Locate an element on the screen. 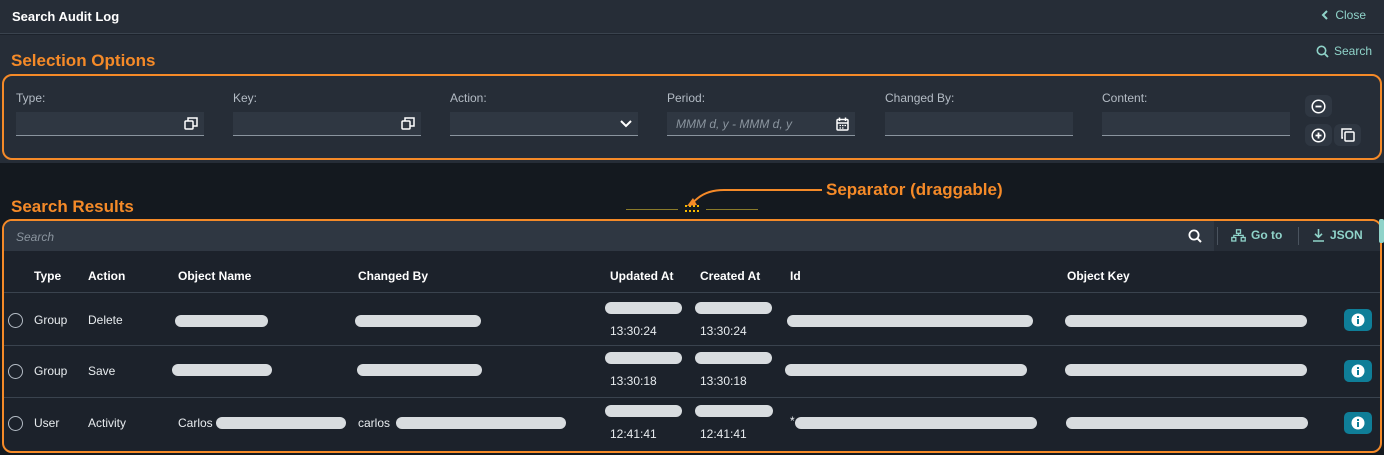  row-created-time: 13:30:24 is located at coordinates (723, 331).